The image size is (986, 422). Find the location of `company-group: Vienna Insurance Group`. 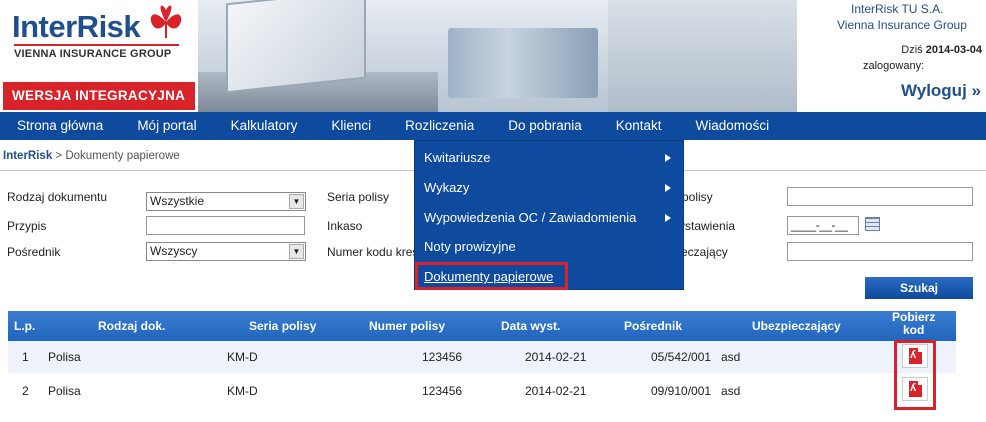

company-group: Vienna Insurance Group is located at coordinates (902, 25).